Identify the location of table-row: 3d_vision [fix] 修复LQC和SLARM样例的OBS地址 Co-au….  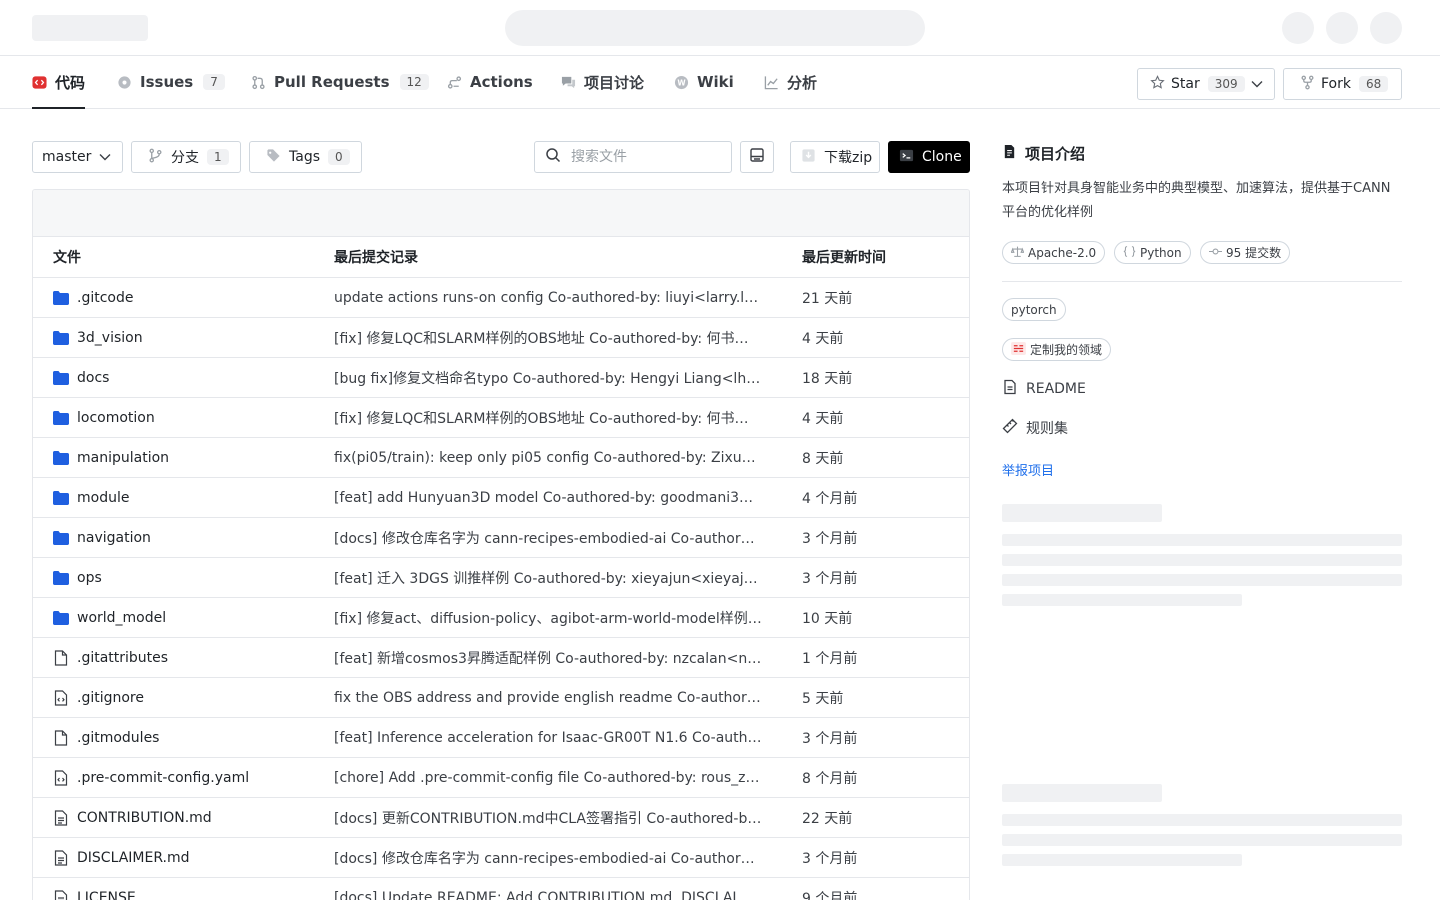
(501, 338).